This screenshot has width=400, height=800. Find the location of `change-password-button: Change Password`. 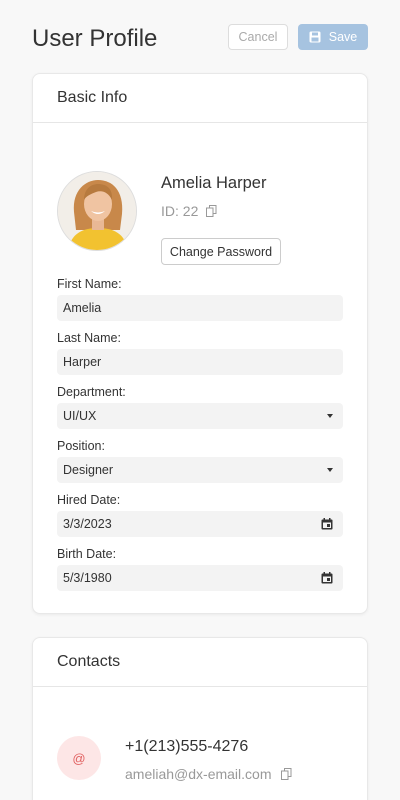

change-password-button: Change Password is located at coordinates (221, 251).